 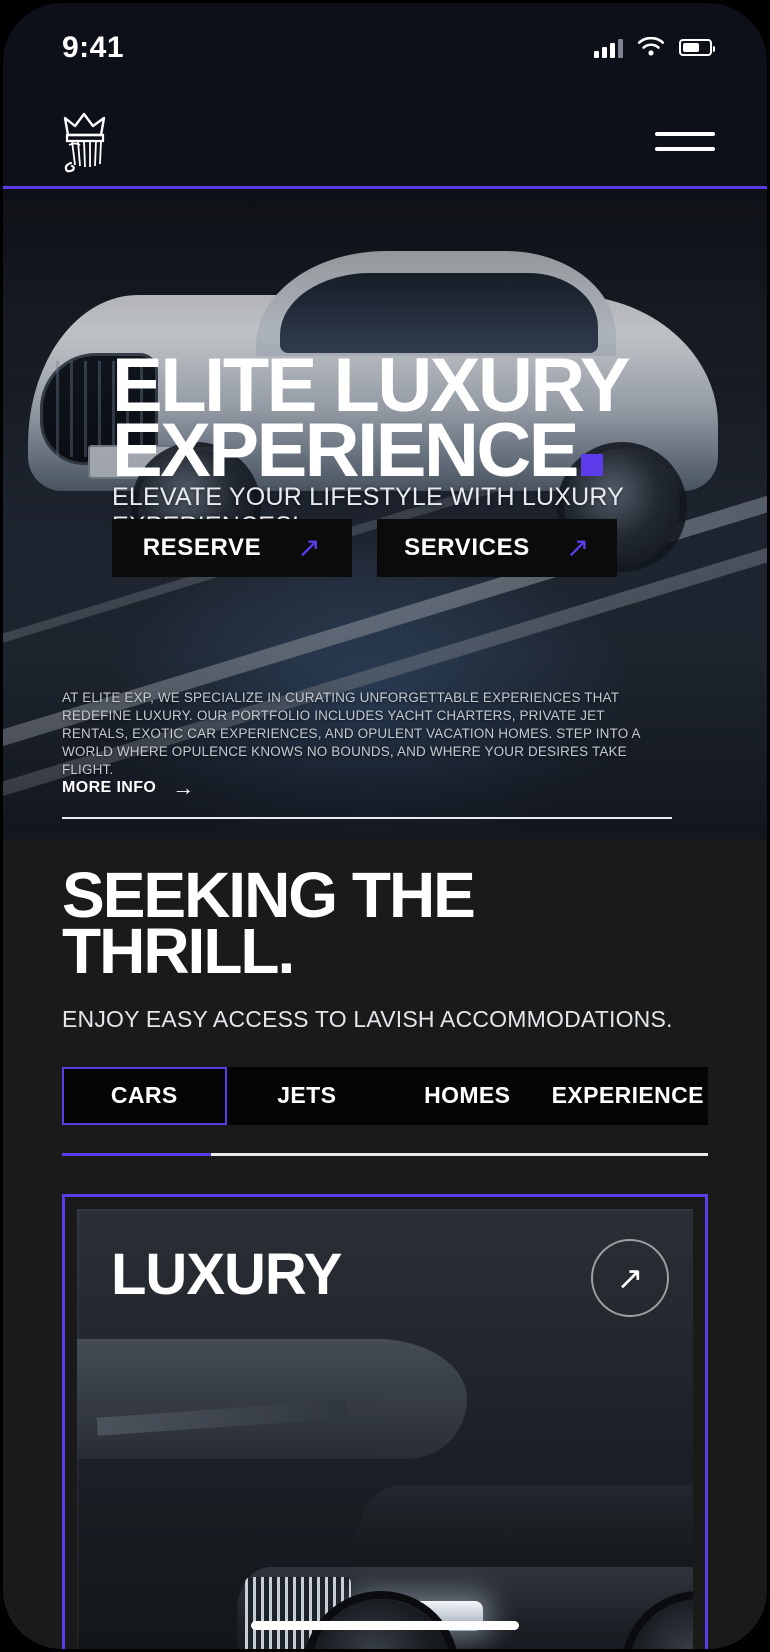 I want to click on crown-column-logo, so click(x=87, y=142).